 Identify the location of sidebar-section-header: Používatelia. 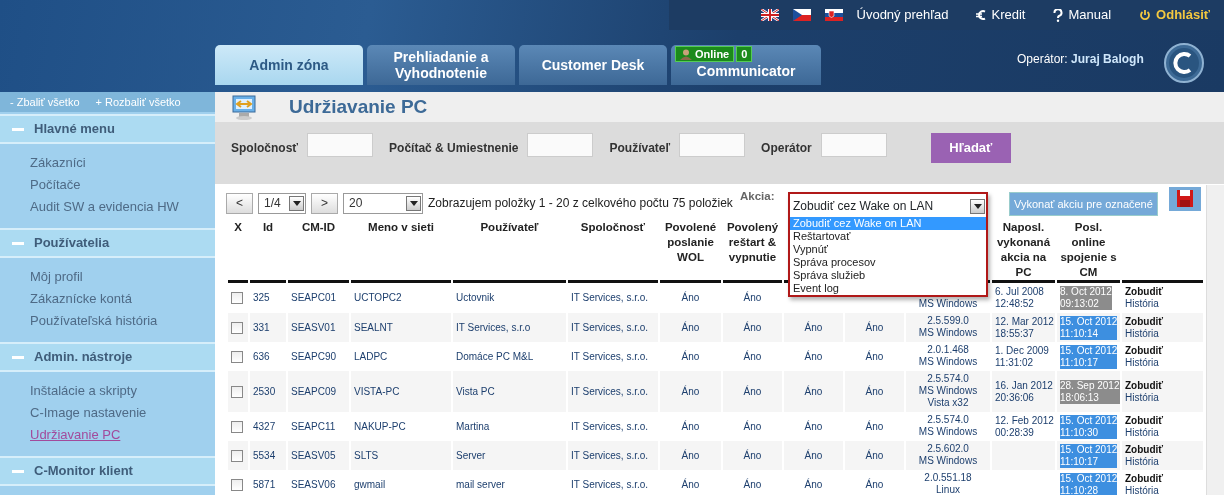
(107, 243).